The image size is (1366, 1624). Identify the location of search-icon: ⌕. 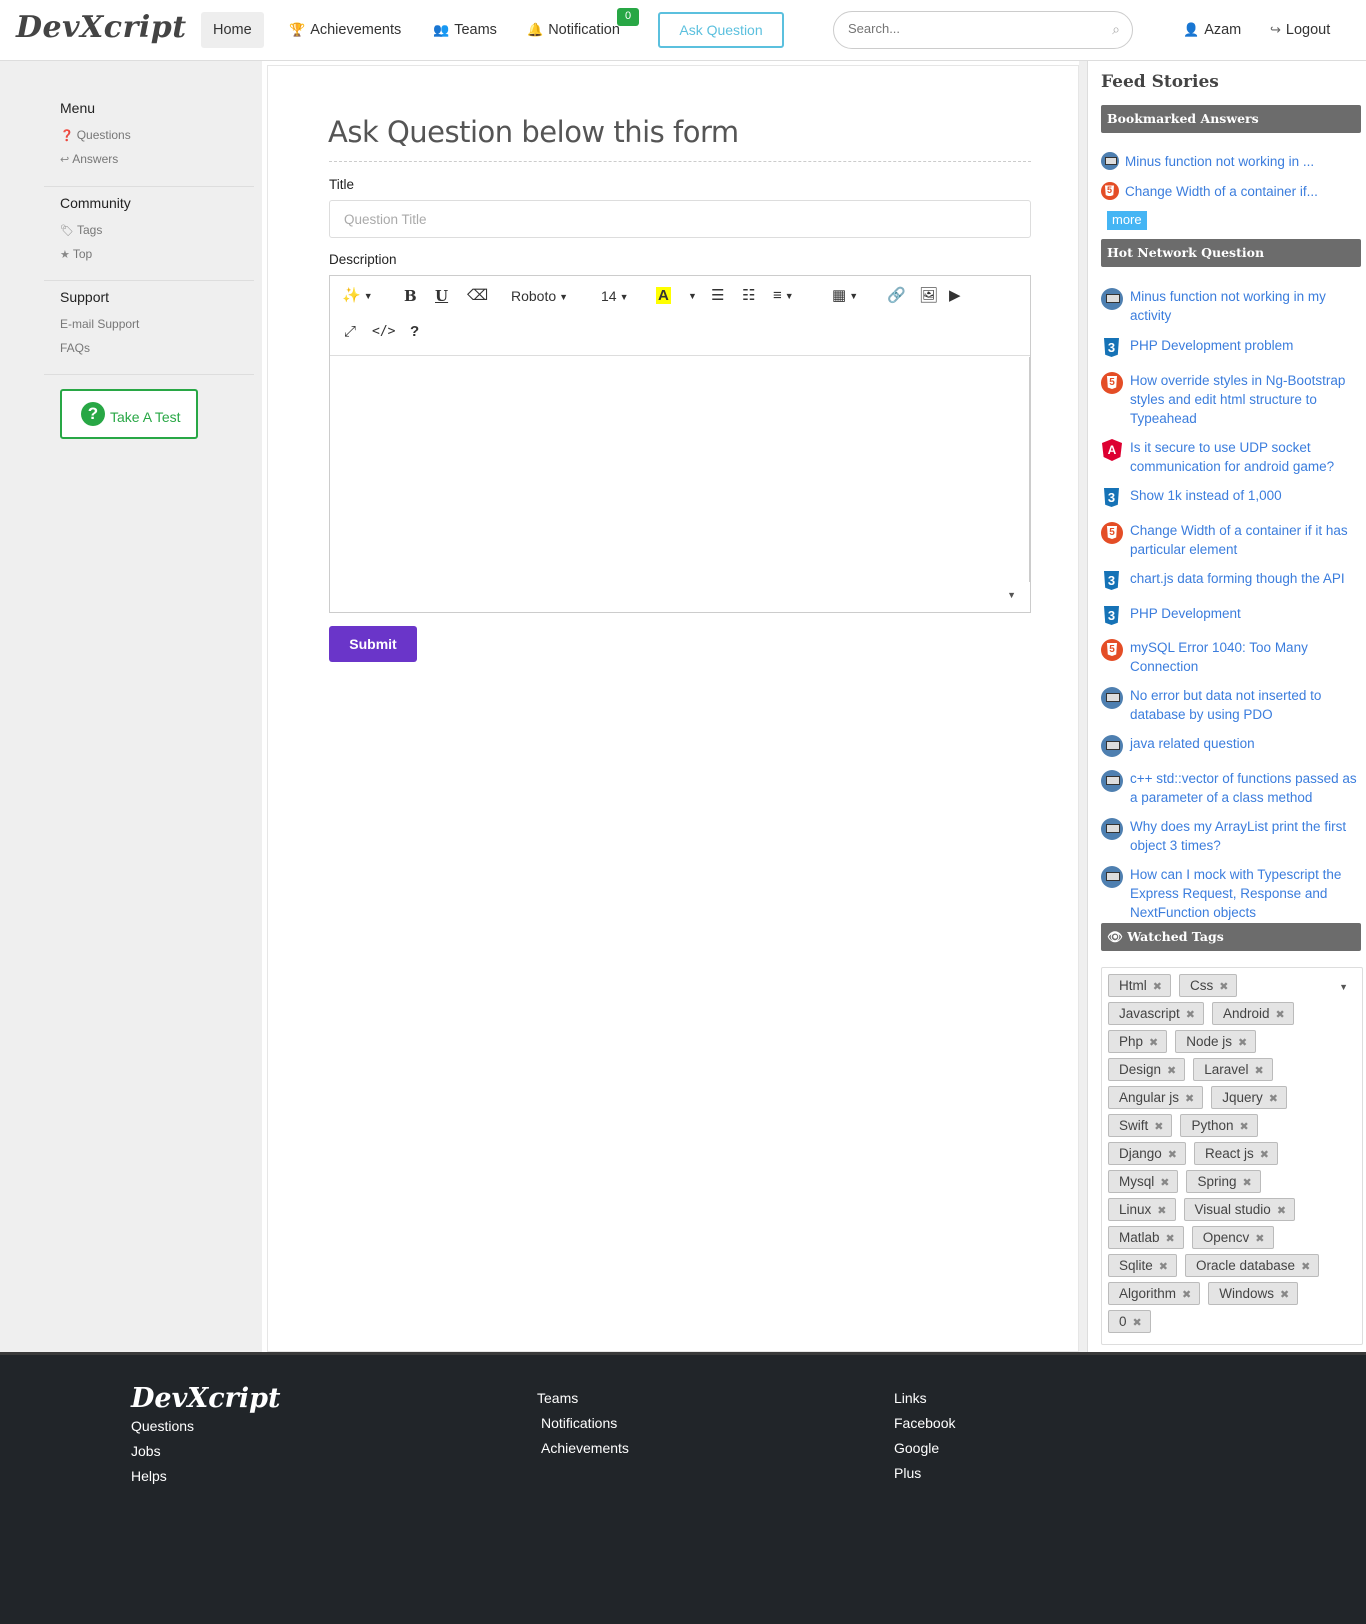
(1116, 29).